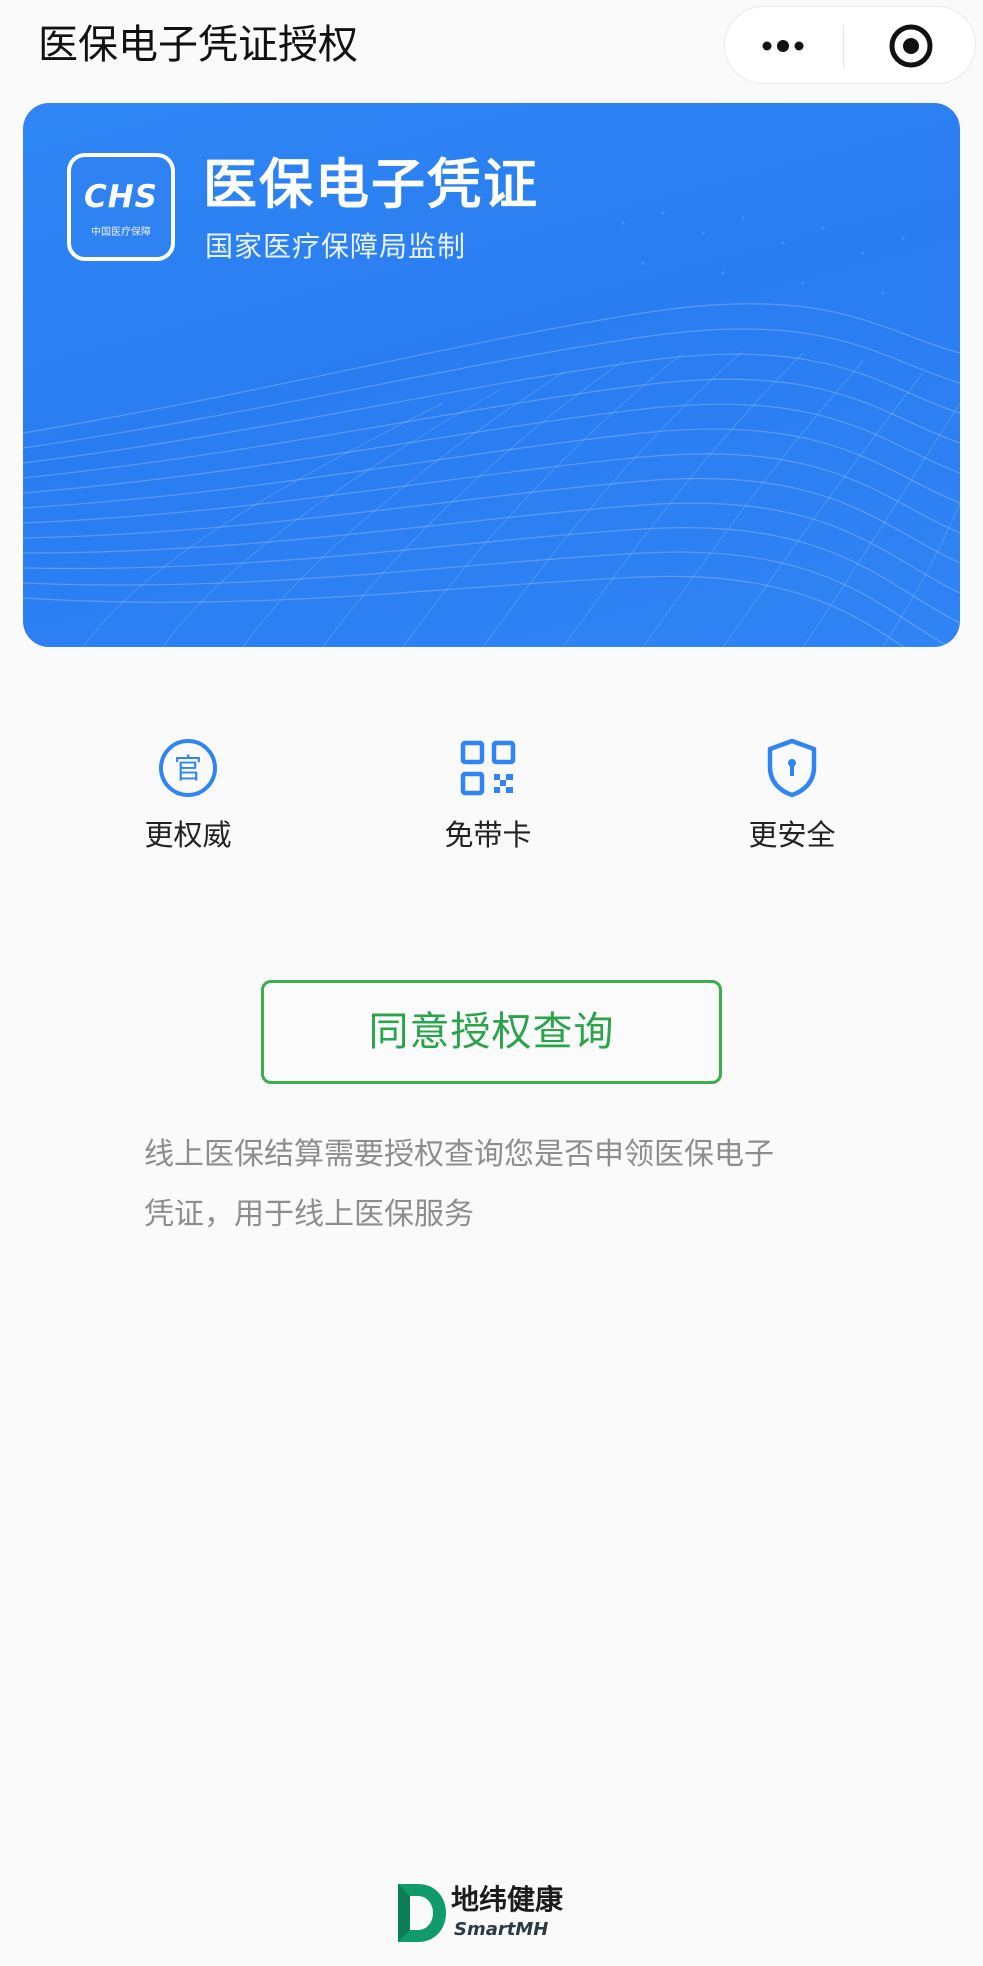 The width and height of the screenshot is (983, 1966). I want to click on feature-authoritative: 官 更权威, so click(188, 795).